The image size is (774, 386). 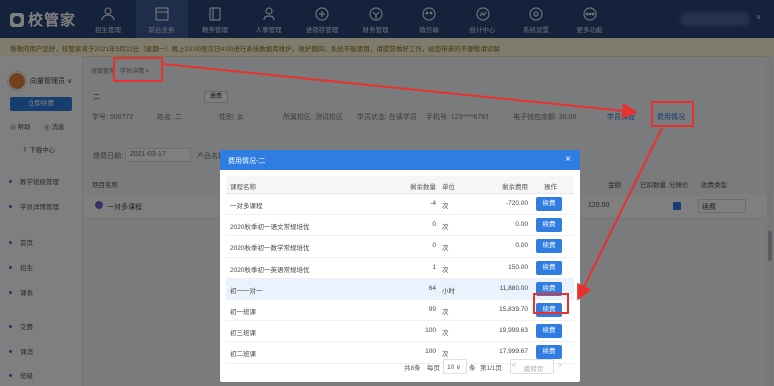 What do you see at coordinates (400, 91) in the screenshot?
I see `arrow-to-fee-tab` at bounding box center [400, 91].